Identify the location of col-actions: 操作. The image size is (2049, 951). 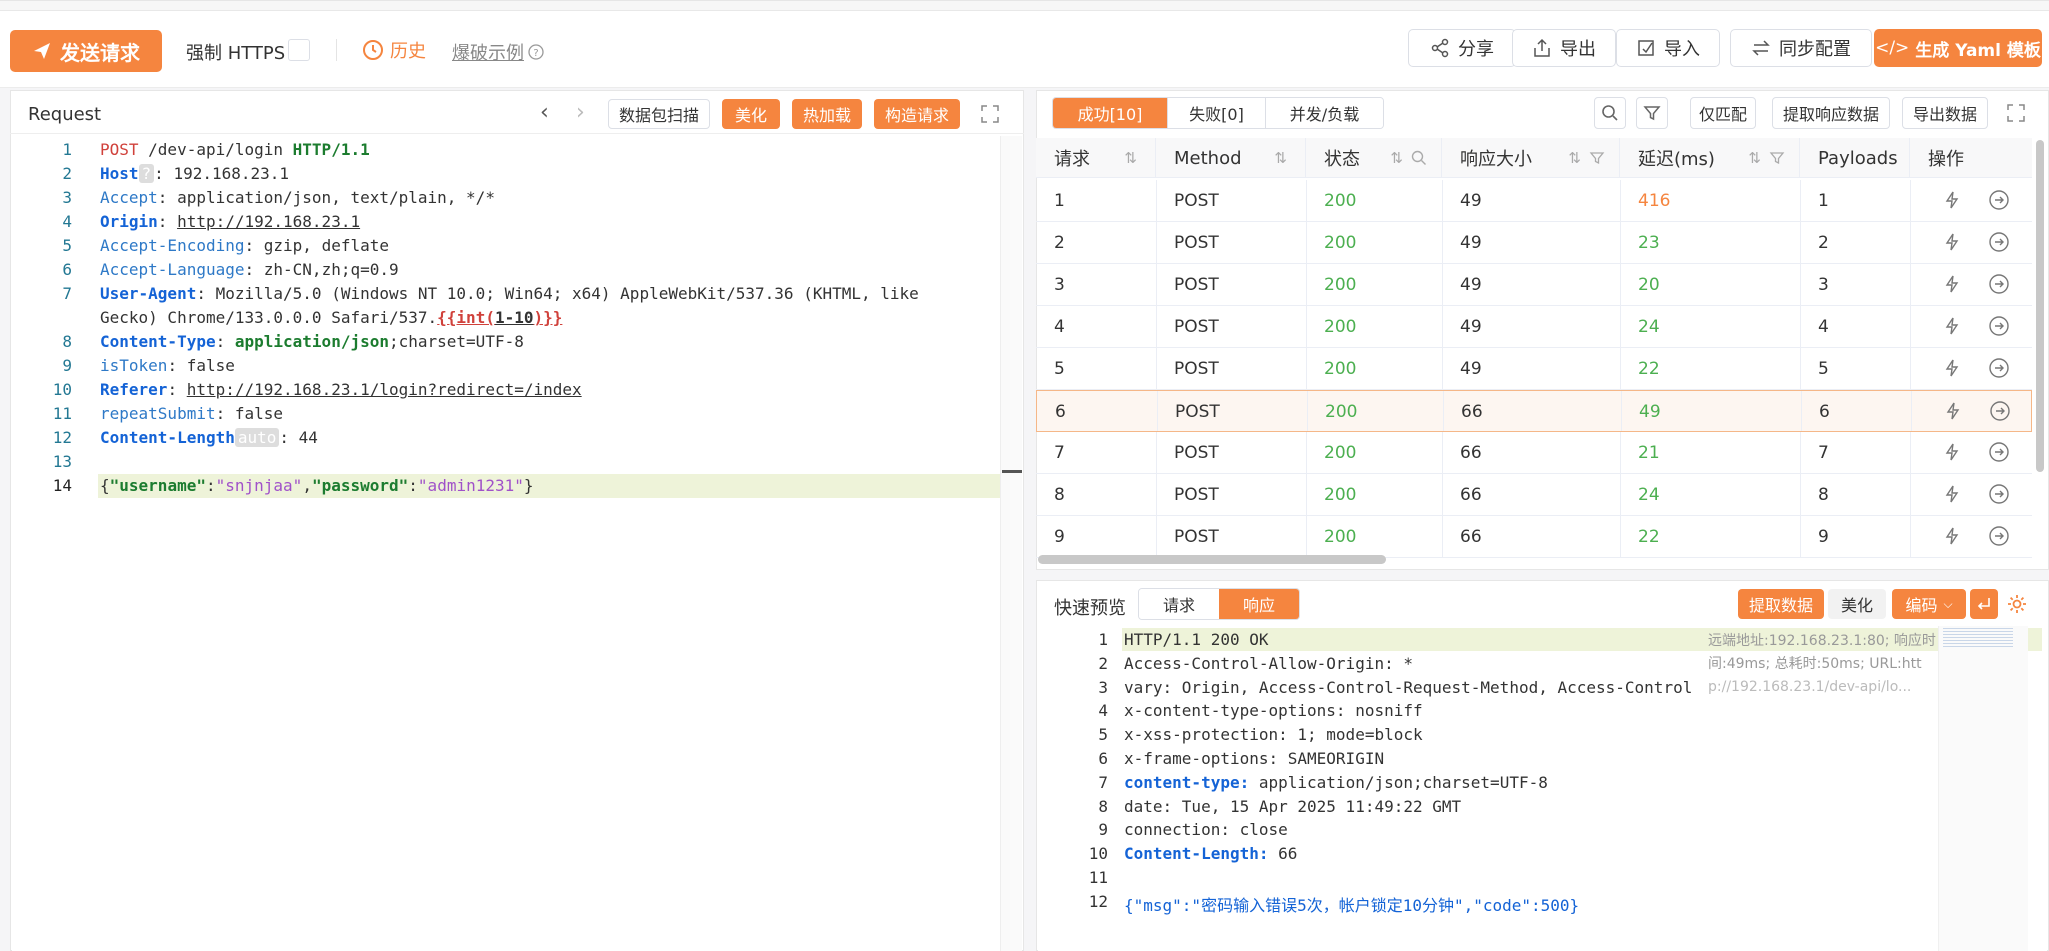
(1971, 158).